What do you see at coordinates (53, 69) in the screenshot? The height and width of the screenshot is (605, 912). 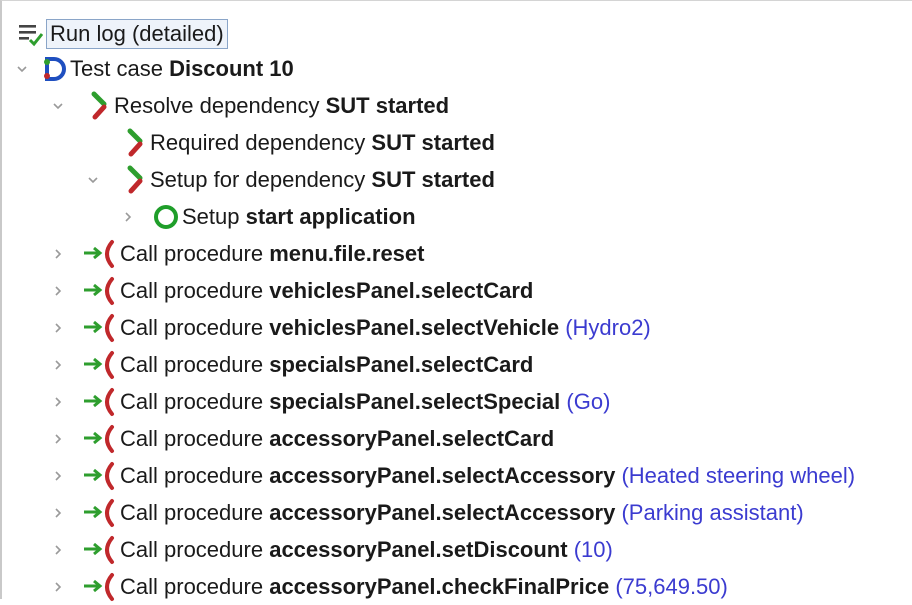 I see `test-case-icon` at bounding box center [53, 69].